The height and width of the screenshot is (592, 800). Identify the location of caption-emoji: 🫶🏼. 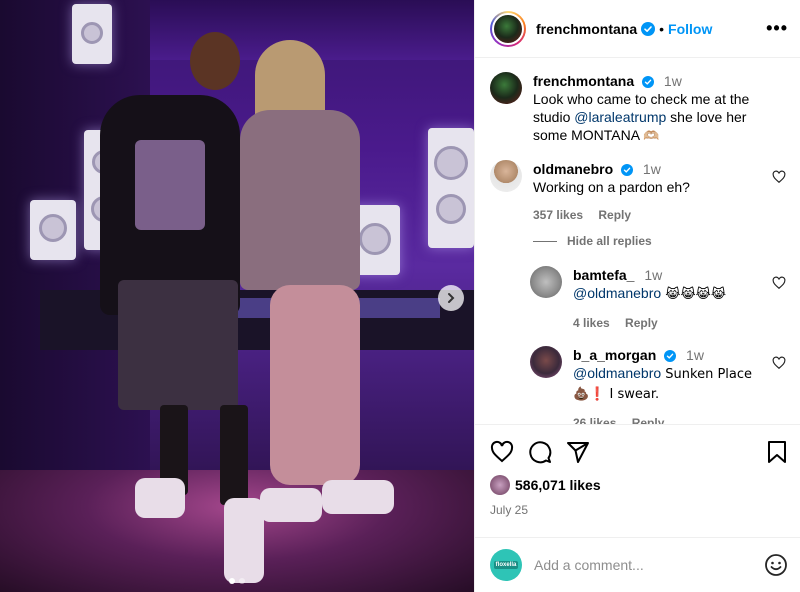
(651, 136).